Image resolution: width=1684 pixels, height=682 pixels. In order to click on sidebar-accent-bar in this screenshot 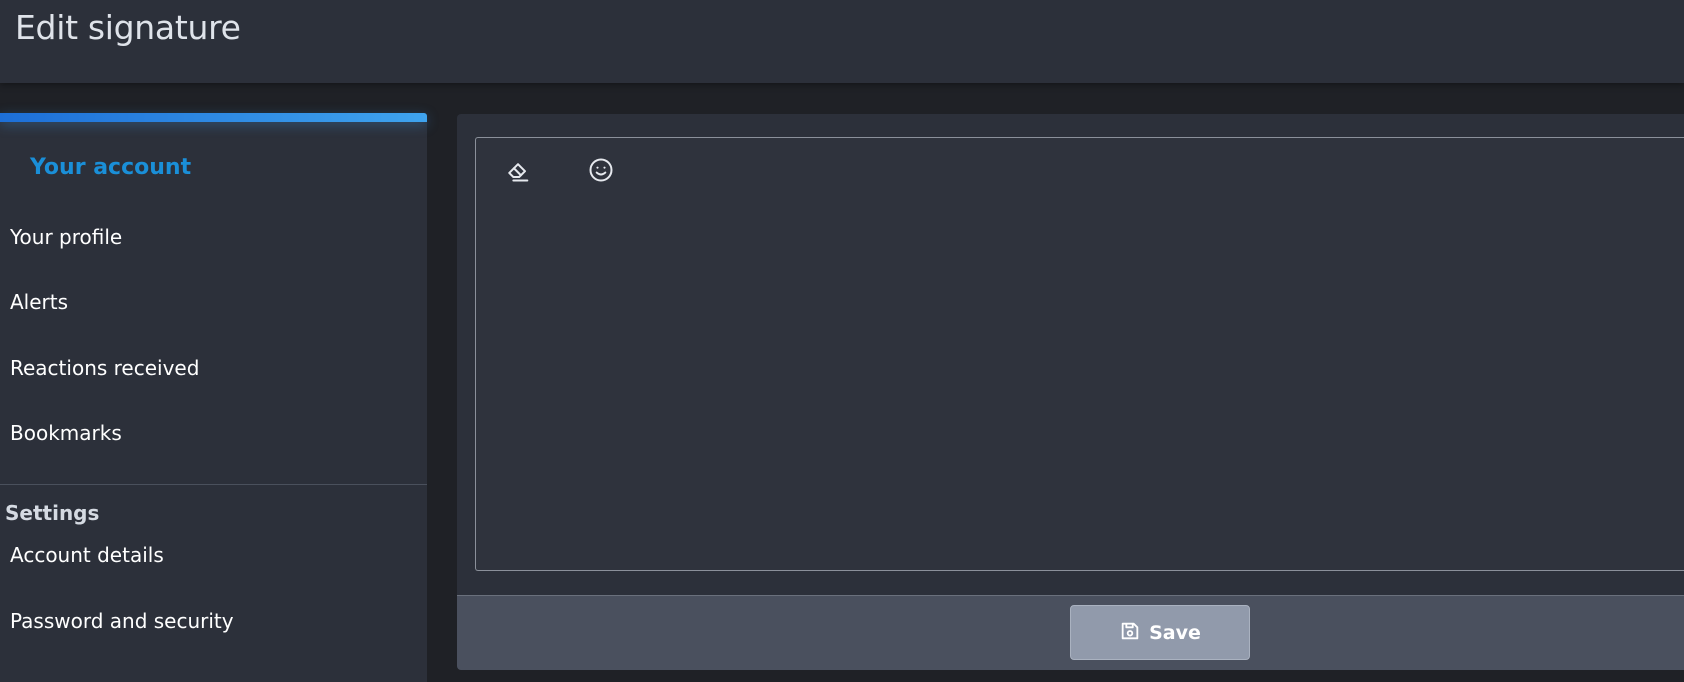, I will do `click(213, 117)`.